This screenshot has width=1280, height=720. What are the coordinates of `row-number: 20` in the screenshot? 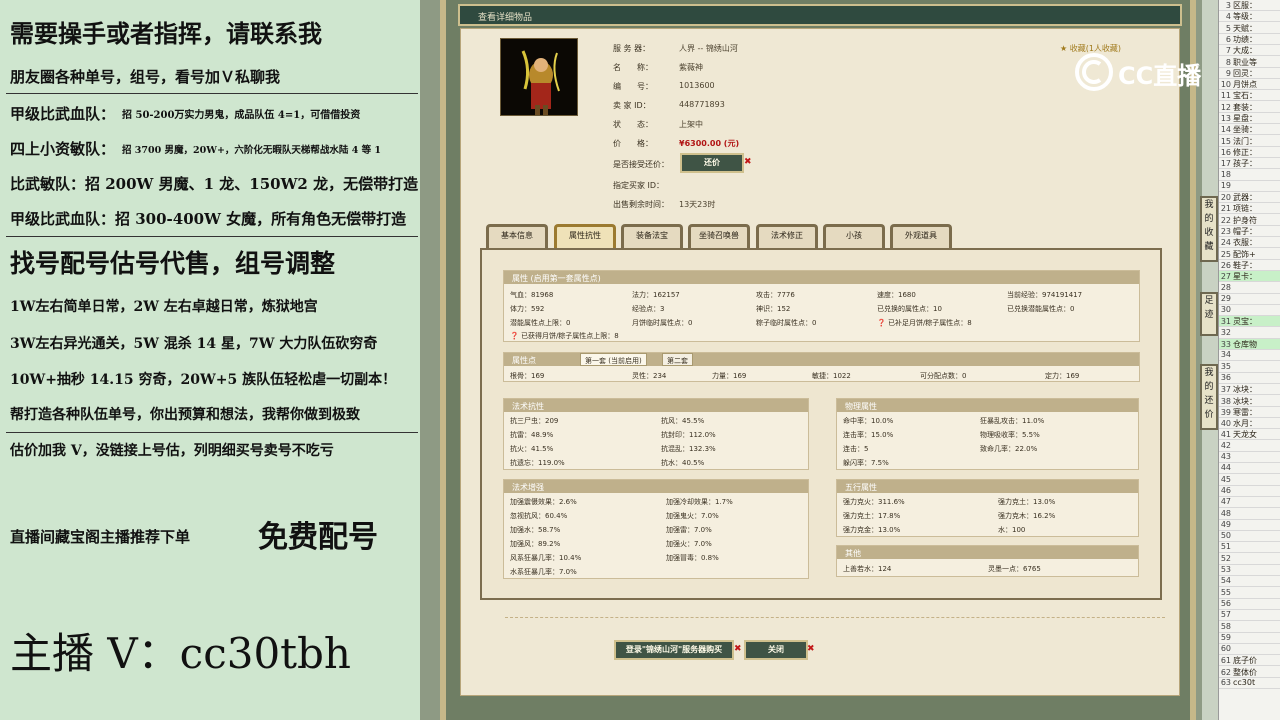 It's located at (1225, 198).